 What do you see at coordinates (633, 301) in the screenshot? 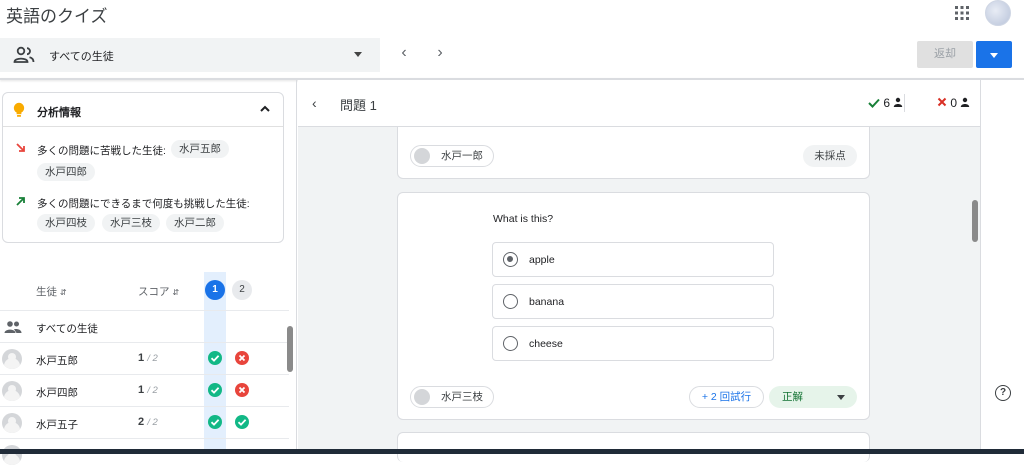
I see `answer-option: banana` at bounding box center [633, 301].